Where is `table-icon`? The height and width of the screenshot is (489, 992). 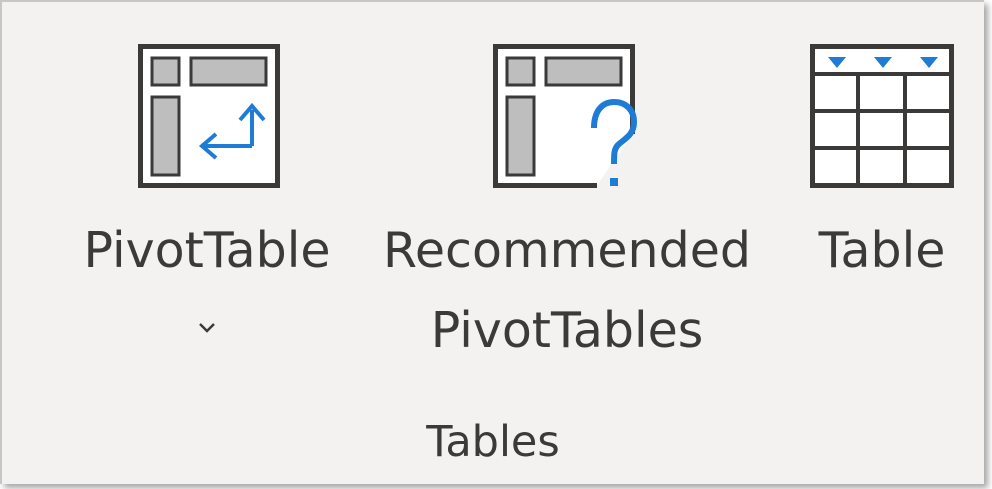
table-icon is located at coordinates (882, 116).